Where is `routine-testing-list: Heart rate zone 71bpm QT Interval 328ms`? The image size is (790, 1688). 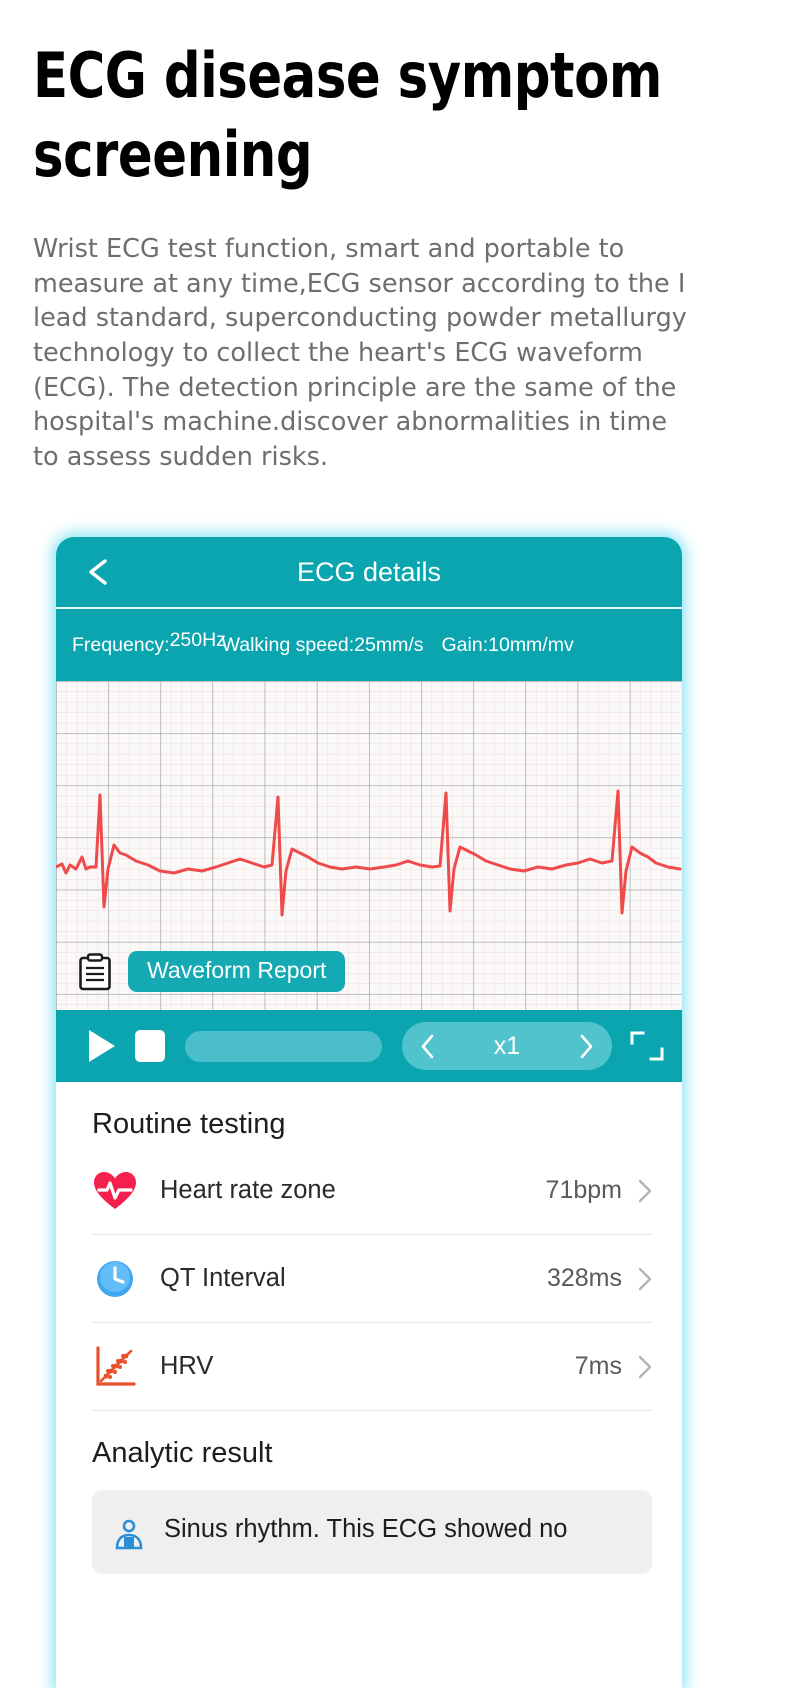 routine-testing-list: Heart rate zone 71bpm QT Interval 328ms is located at coordinates (369, 1279).